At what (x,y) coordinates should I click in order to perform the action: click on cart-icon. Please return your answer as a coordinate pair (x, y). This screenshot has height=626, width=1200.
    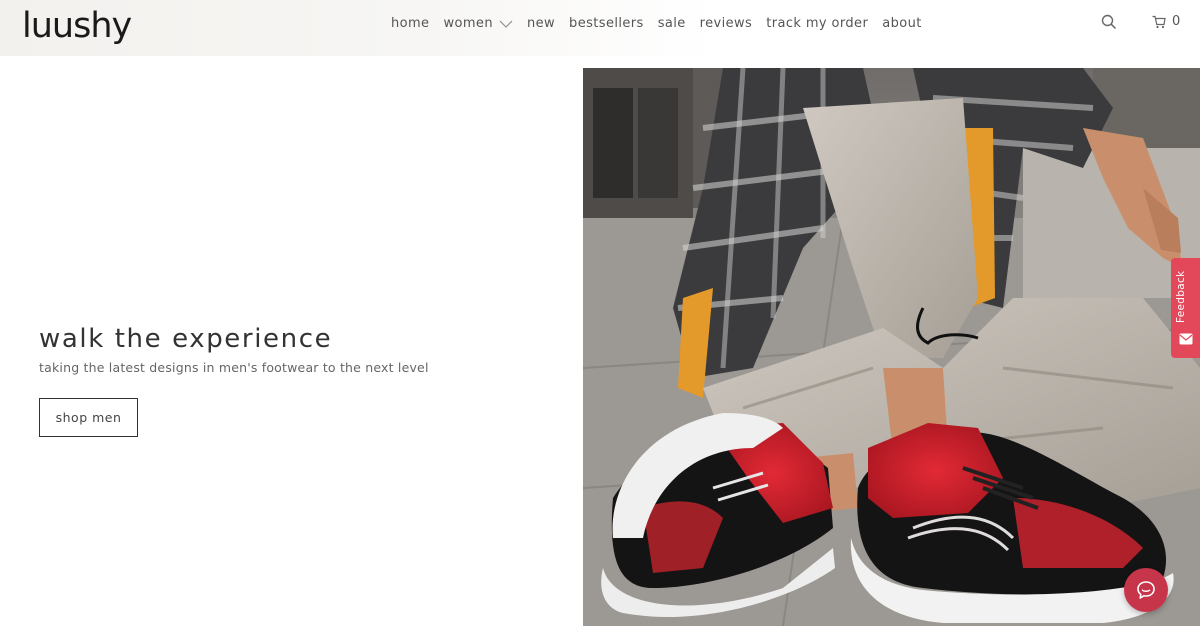
    Looking at the image, I should click on (1159, 21).